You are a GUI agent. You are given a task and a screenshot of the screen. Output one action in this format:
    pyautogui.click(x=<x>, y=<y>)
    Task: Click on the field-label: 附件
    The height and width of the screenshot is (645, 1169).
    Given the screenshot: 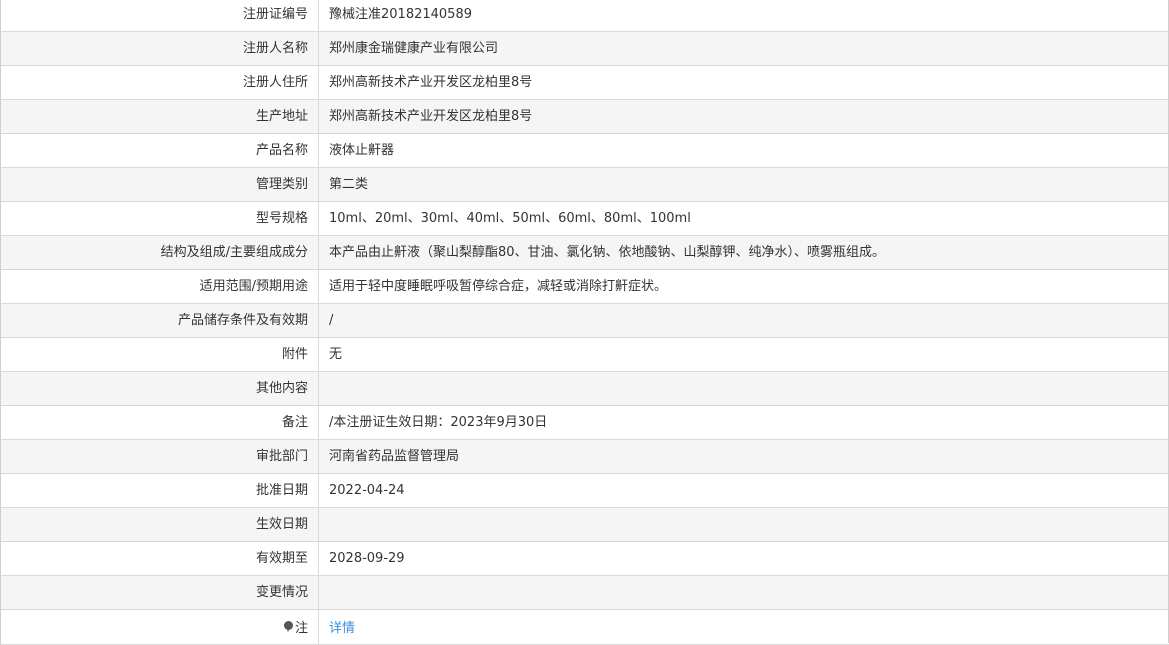 What is the action you would take?
    pyautogui.click(x=160, y=354)
    